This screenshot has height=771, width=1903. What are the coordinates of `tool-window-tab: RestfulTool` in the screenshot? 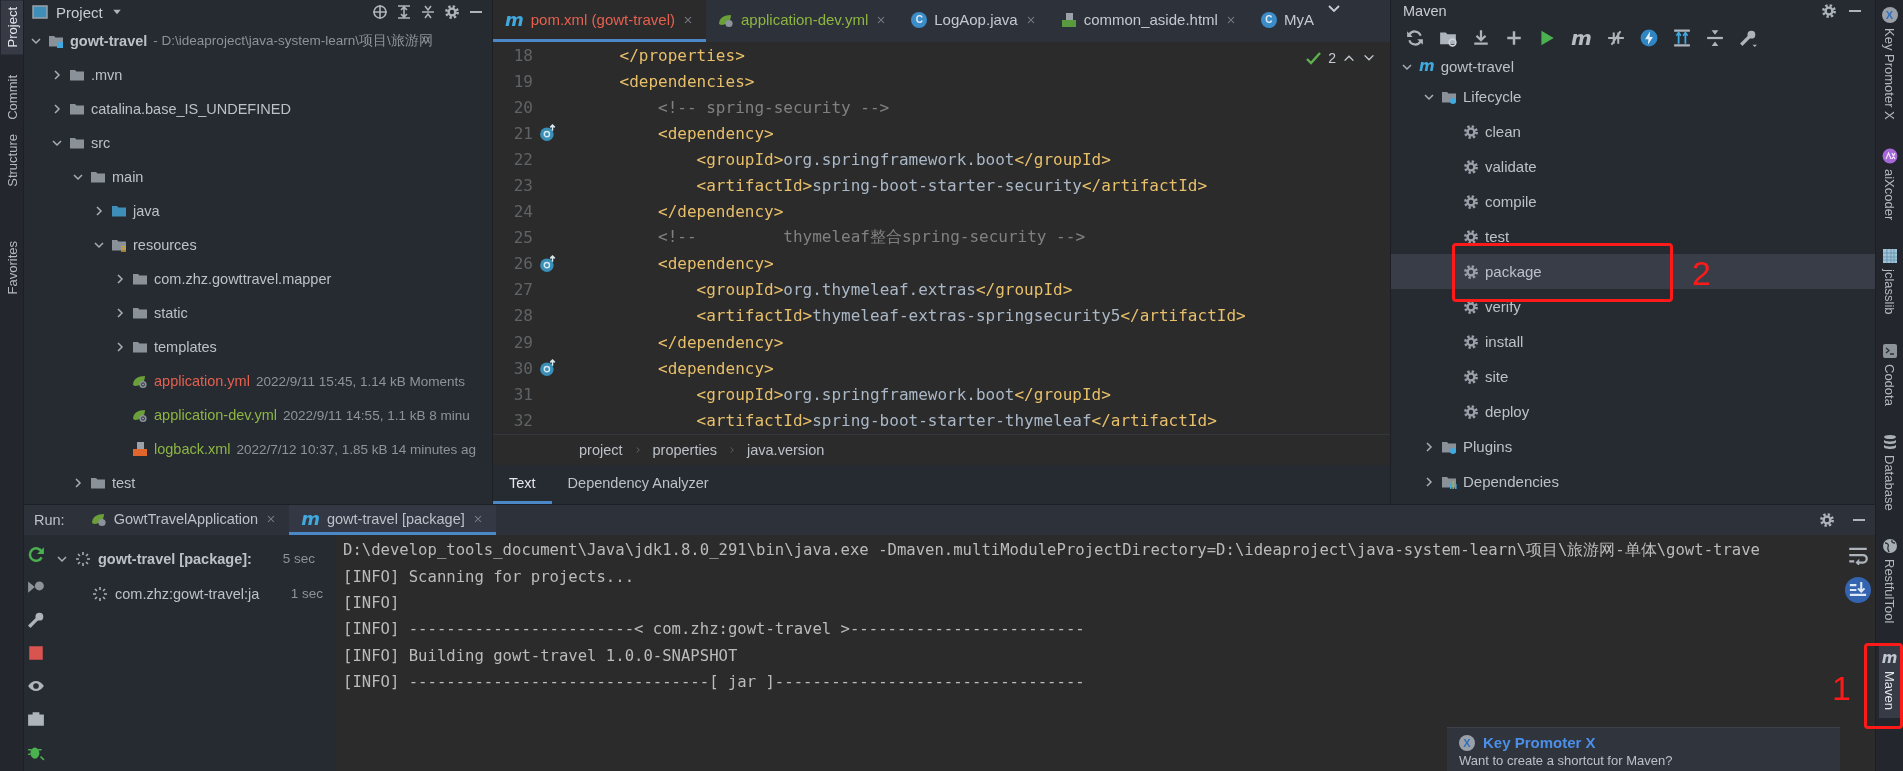 It's located at (1889, 581).